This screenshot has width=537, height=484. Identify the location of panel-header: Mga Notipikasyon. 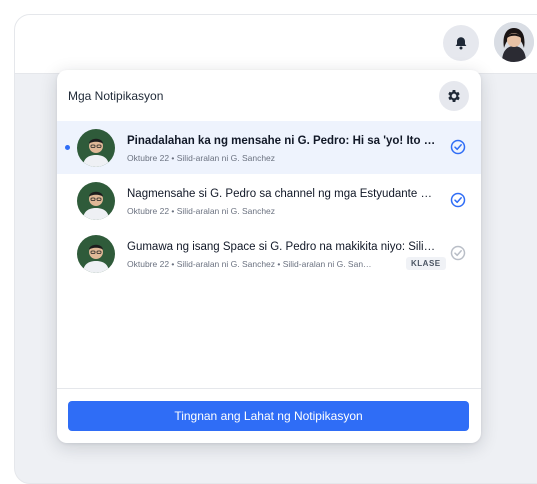
(269, 95).